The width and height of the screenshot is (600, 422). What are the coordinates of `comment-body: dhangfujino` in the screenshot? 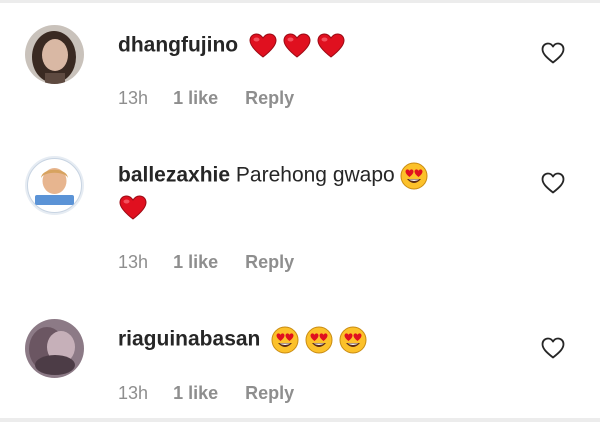 It's located at (232, 46).